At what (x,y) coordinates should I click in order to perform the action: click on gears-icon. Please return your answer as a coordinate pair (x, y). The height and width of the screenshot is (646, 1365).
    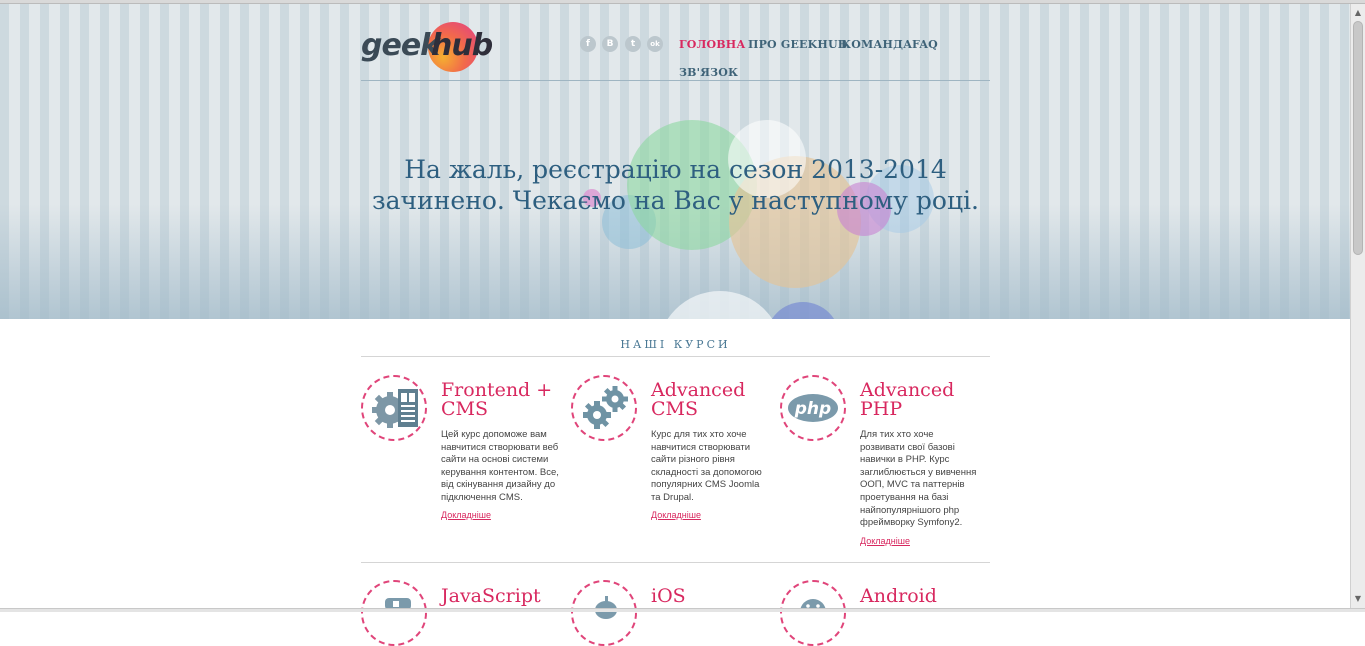
    Looking at the image, I should click on (605, 407).